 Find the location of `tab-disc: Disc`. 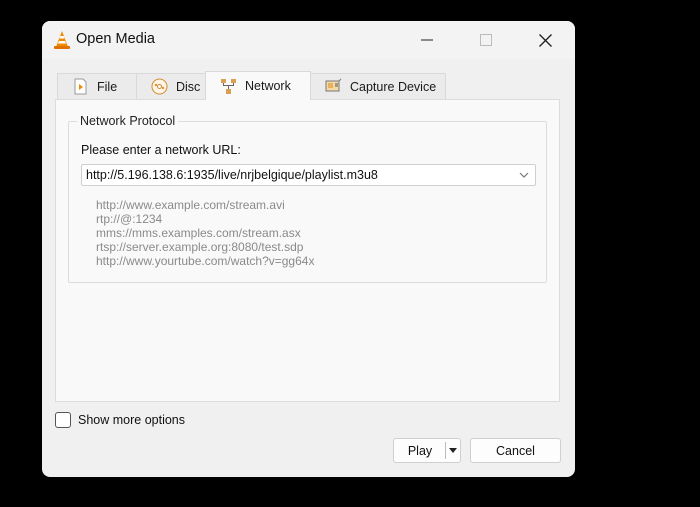

tab-disc: Disc is located at coordinates (171, 86).